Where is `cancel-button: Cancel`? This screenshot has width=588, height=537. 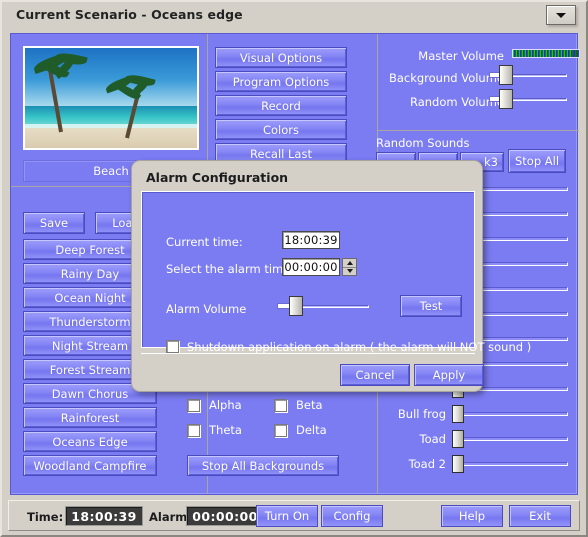
cancel-button: Cancel is located at coordinates (375, 375).